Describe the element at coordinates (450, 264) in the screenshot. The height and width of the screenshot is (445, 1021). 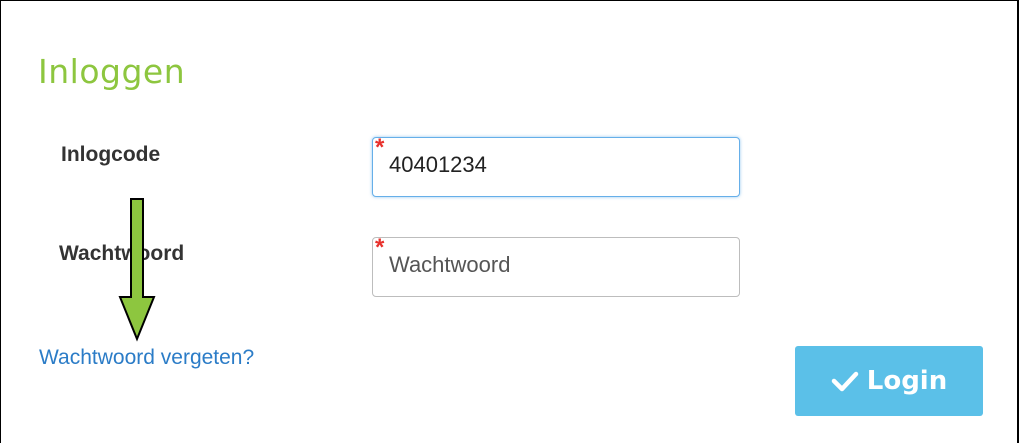
I see `password-placeholder: Wachtwoord` at that location.